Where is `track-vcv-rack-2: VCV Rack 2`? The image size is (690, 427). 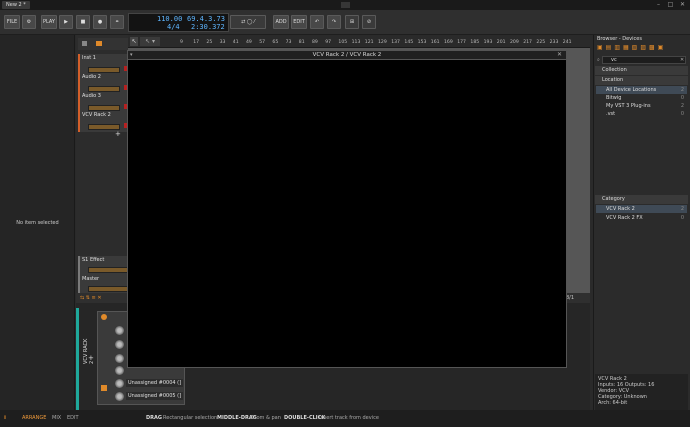
track-vcv-rack-2: VCV Rack 2 is located at coordinates (103, 121).